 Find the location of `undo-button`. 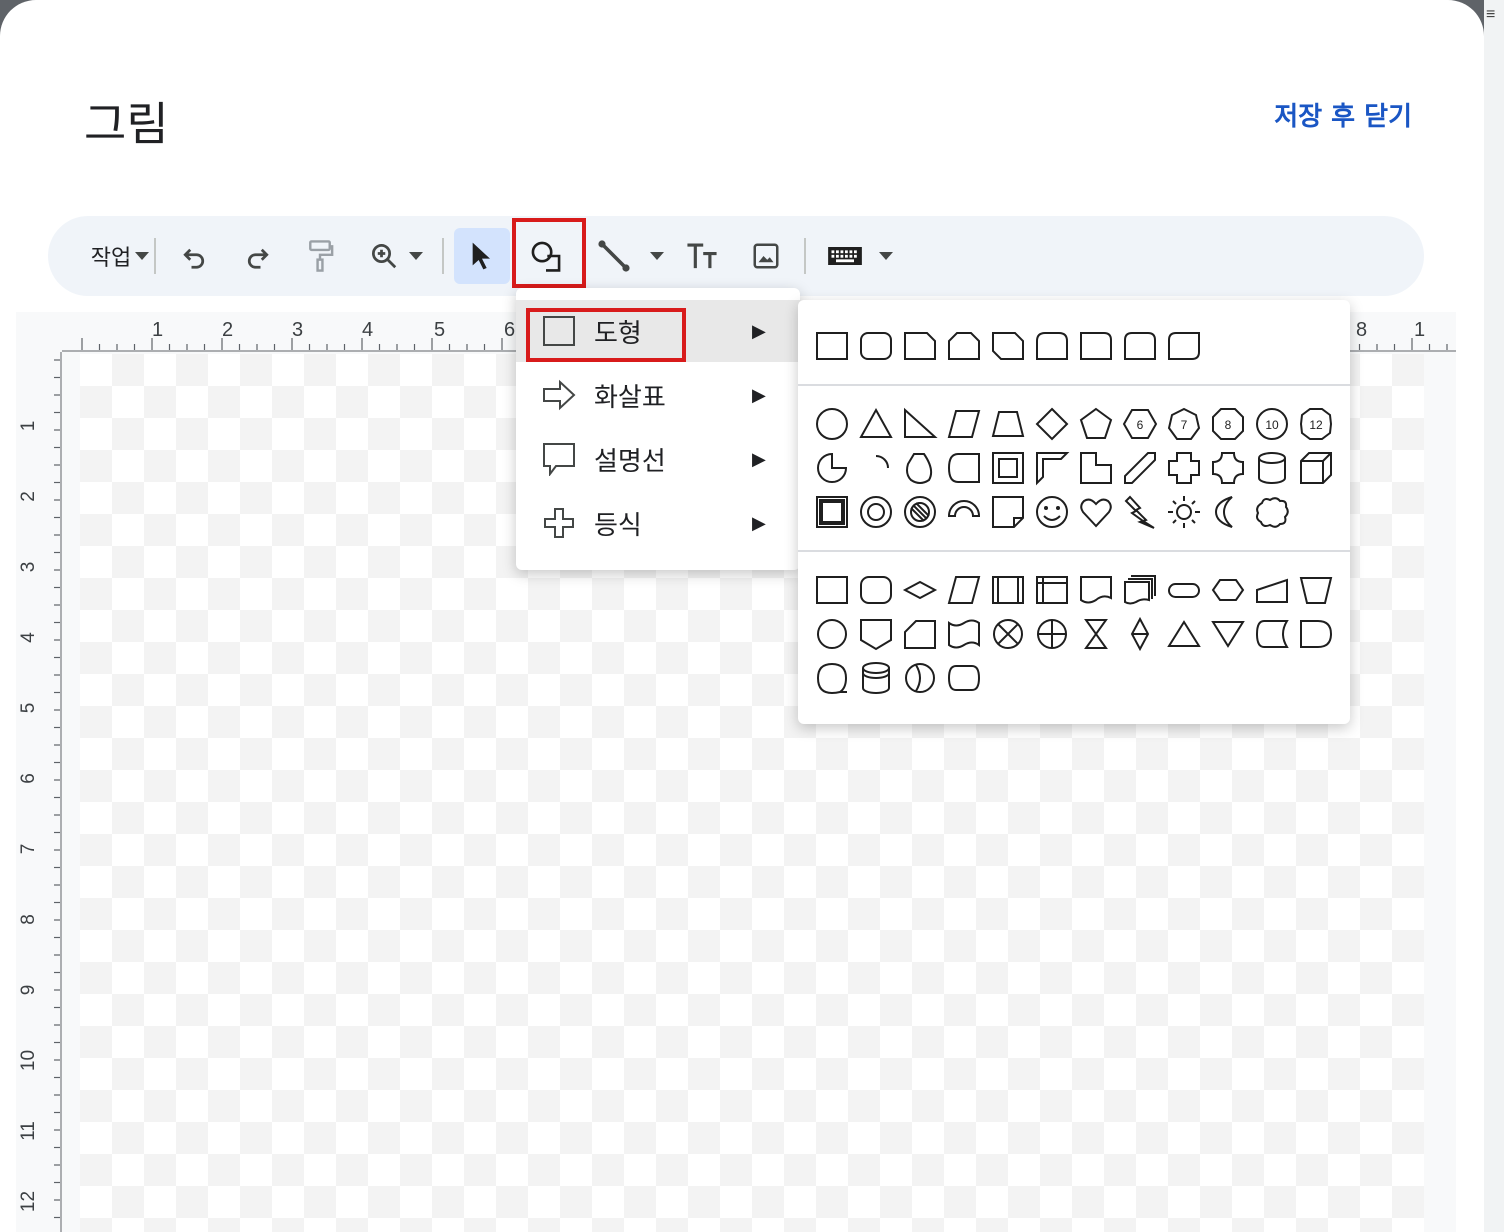

undo-button is located at coordinates (194, 256).